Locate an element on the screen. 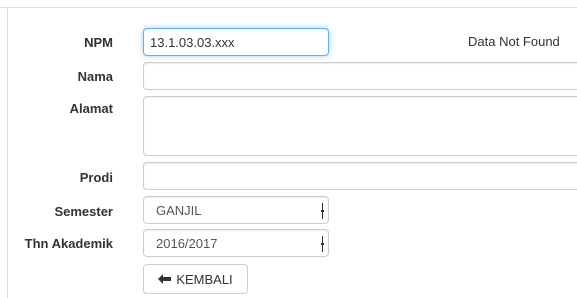 Image resolution: width=577 pixels, height=298 pixels. semester-label: Semester is located at coordinates (83, 211).